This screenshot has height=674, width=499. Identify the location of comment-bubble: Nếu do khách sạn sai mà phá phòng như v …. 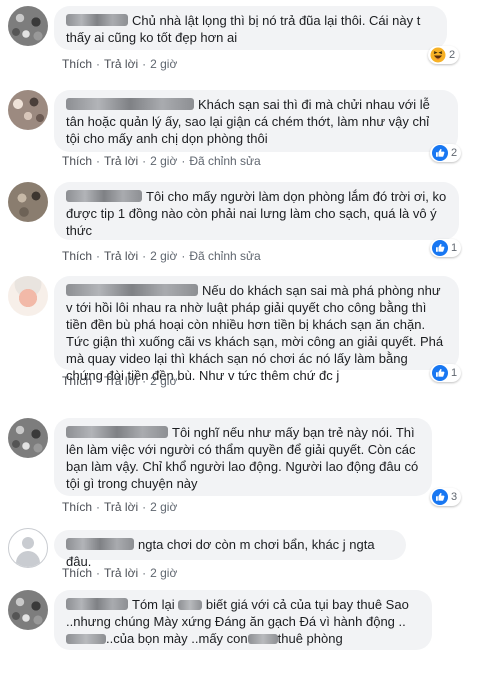
(256, 329).